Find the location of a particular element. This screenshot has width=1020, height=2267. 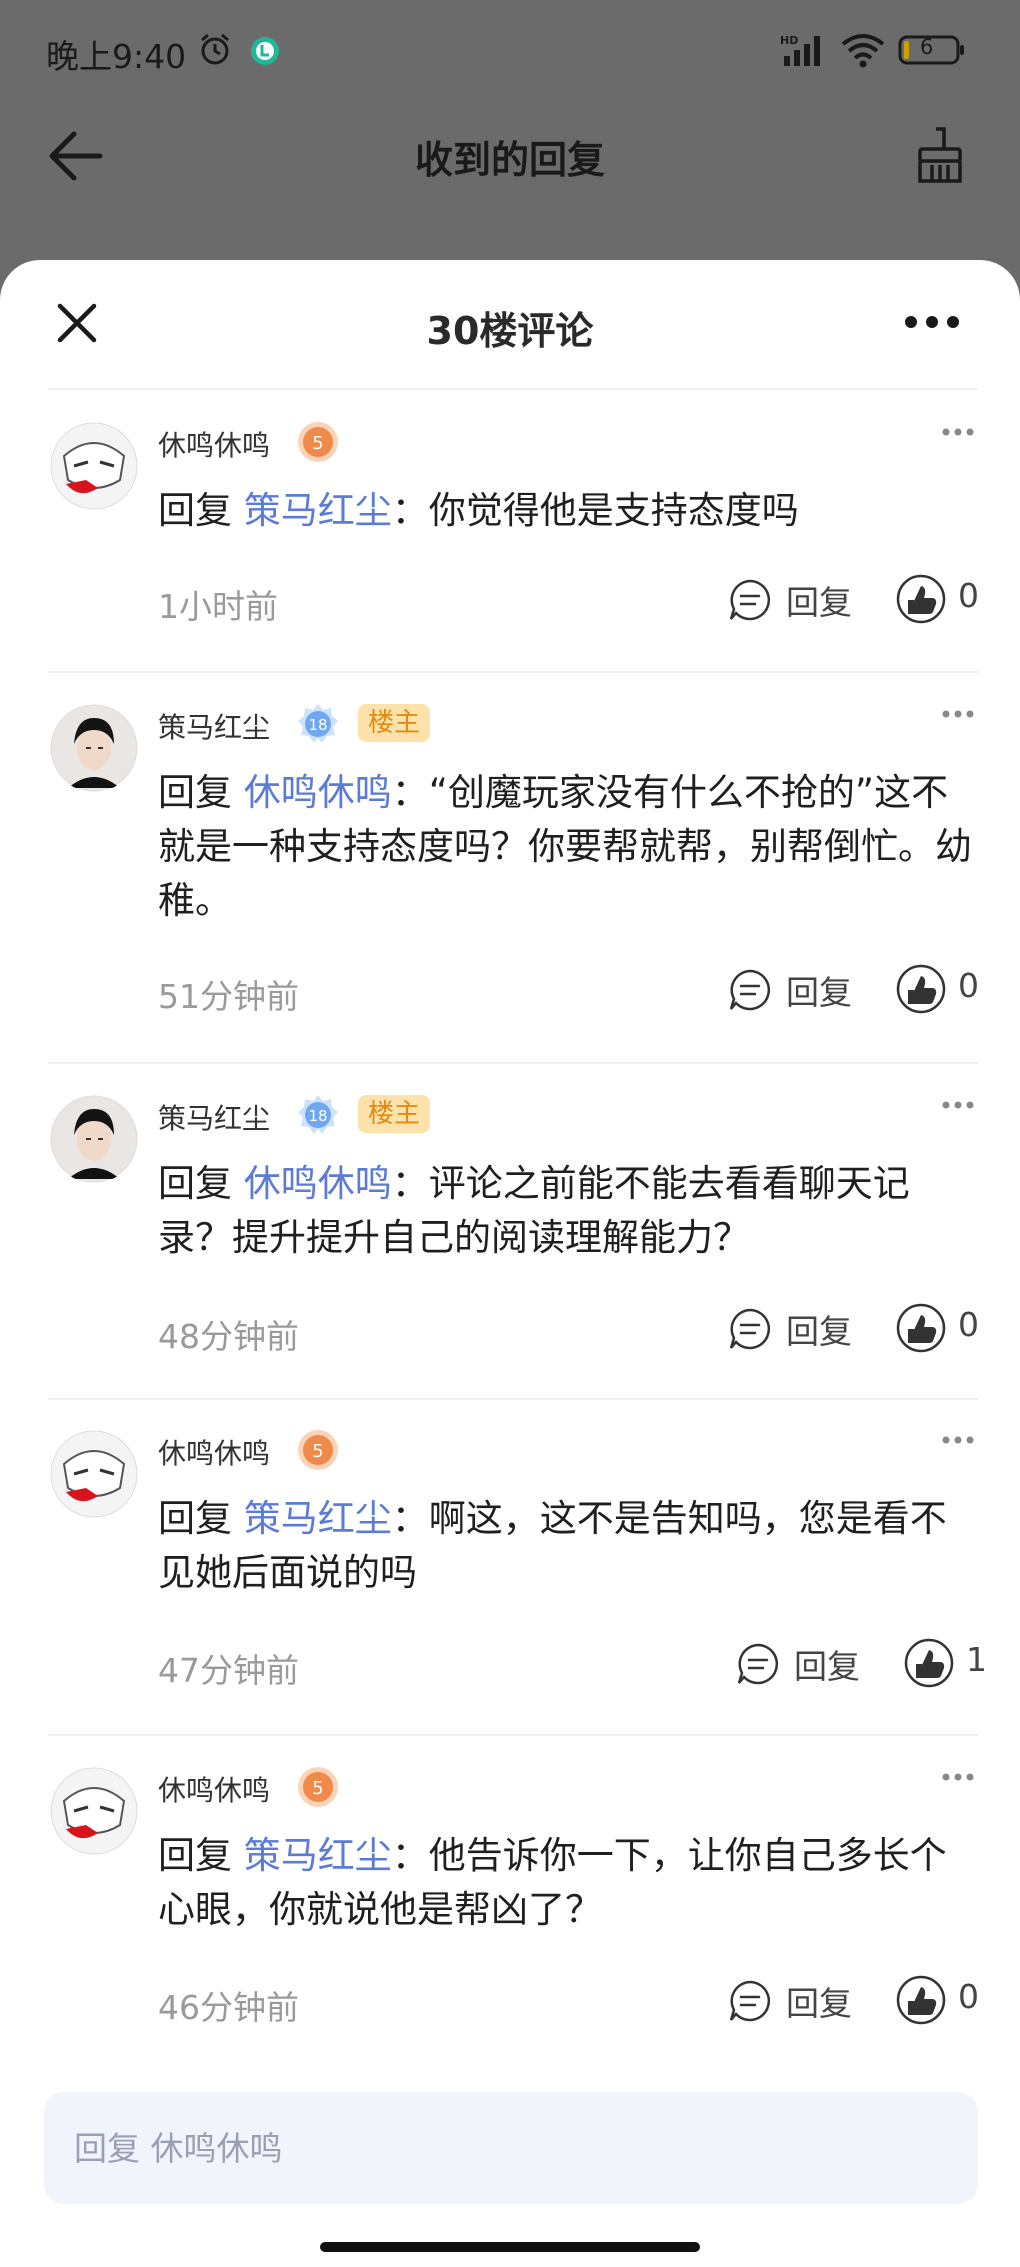

comment-text: 回复 策马红尘：啊这，这不是告知吗，您是看不见她后面说的吗 is located at coordinates (568, 1546).